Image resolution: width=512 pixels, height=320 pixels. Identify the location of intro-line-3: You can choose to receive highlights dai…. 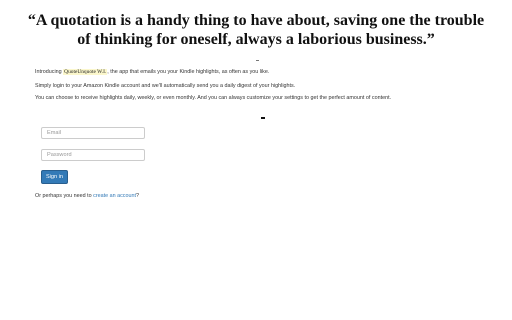
(213, 98).